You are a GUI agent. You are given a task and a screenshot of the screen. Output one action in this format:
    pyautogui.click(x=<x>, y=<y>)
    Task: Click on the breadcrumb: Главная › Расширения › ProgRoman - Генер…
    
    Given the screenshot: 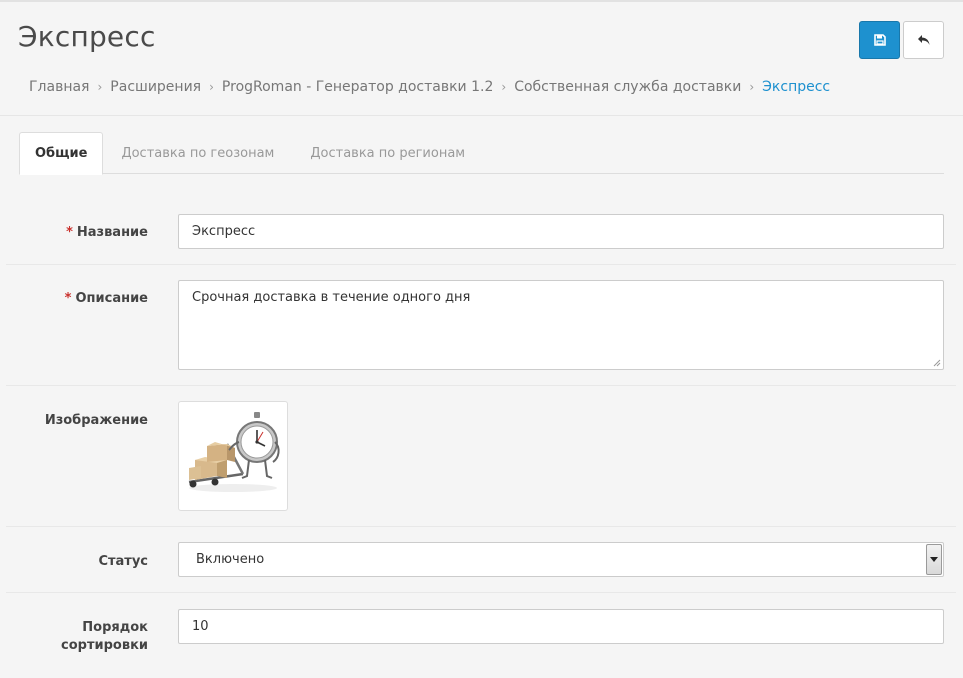 What is the action you would take?
    pyautogui.click(x=429, y=87)
    